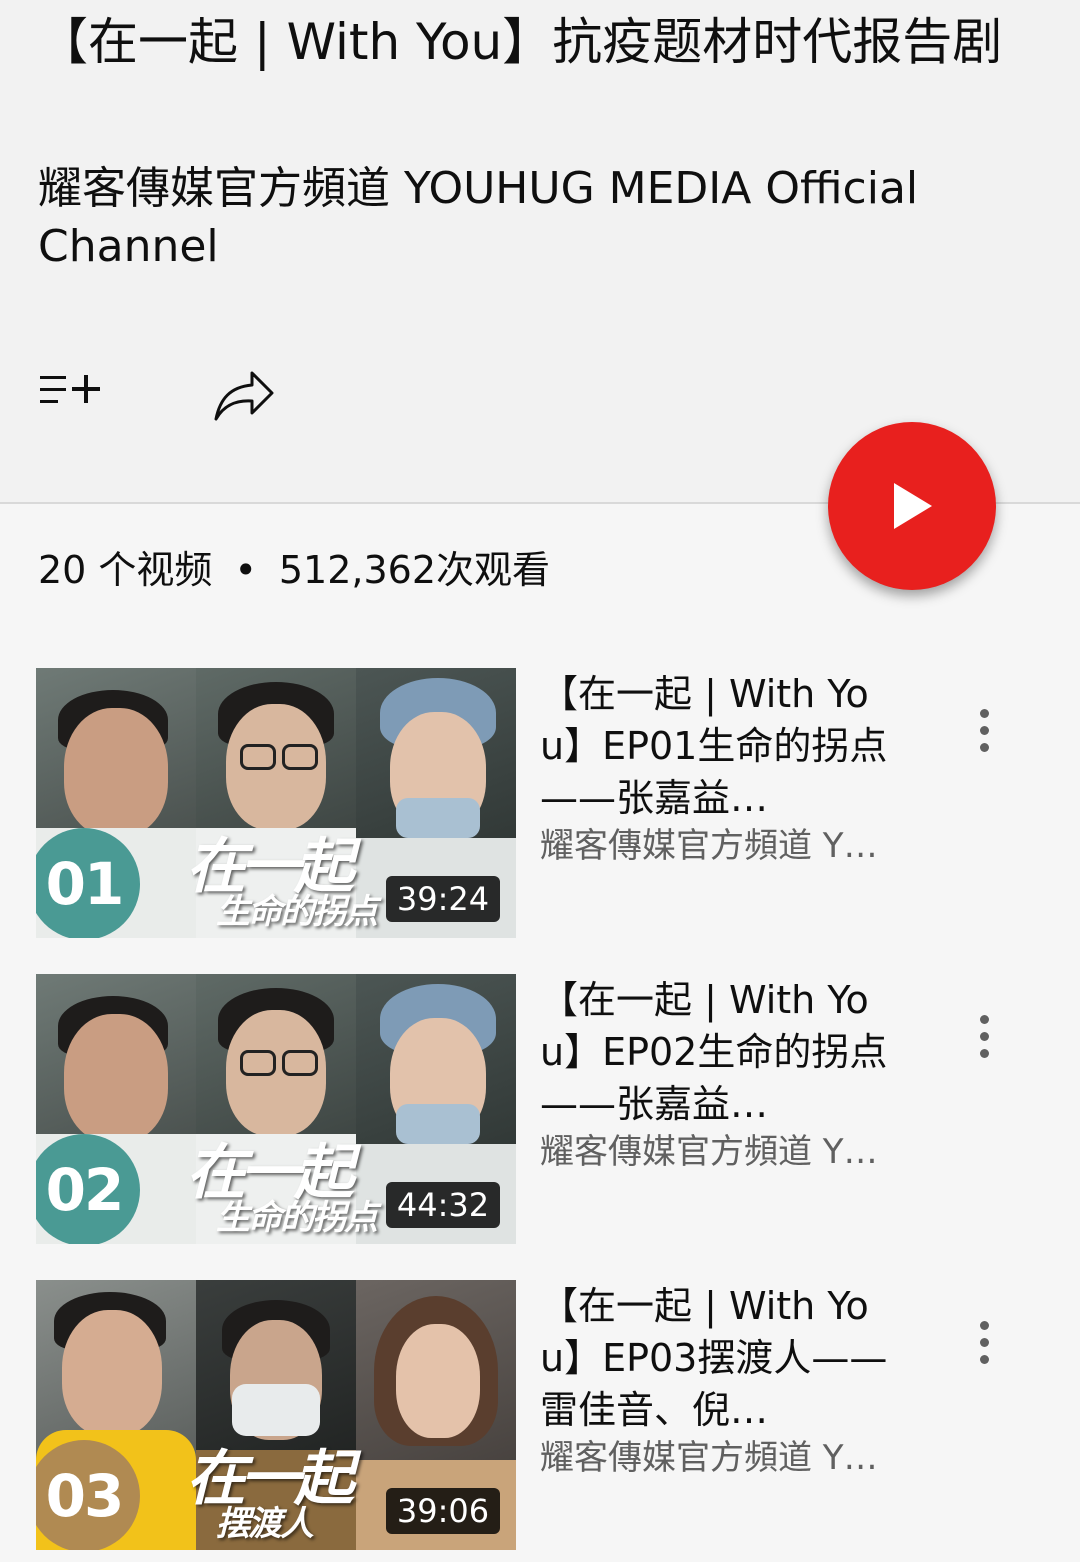  Describe the element at coordinates (443, 899) in the screenshot. I see `video-duration: 39:24` at that location.